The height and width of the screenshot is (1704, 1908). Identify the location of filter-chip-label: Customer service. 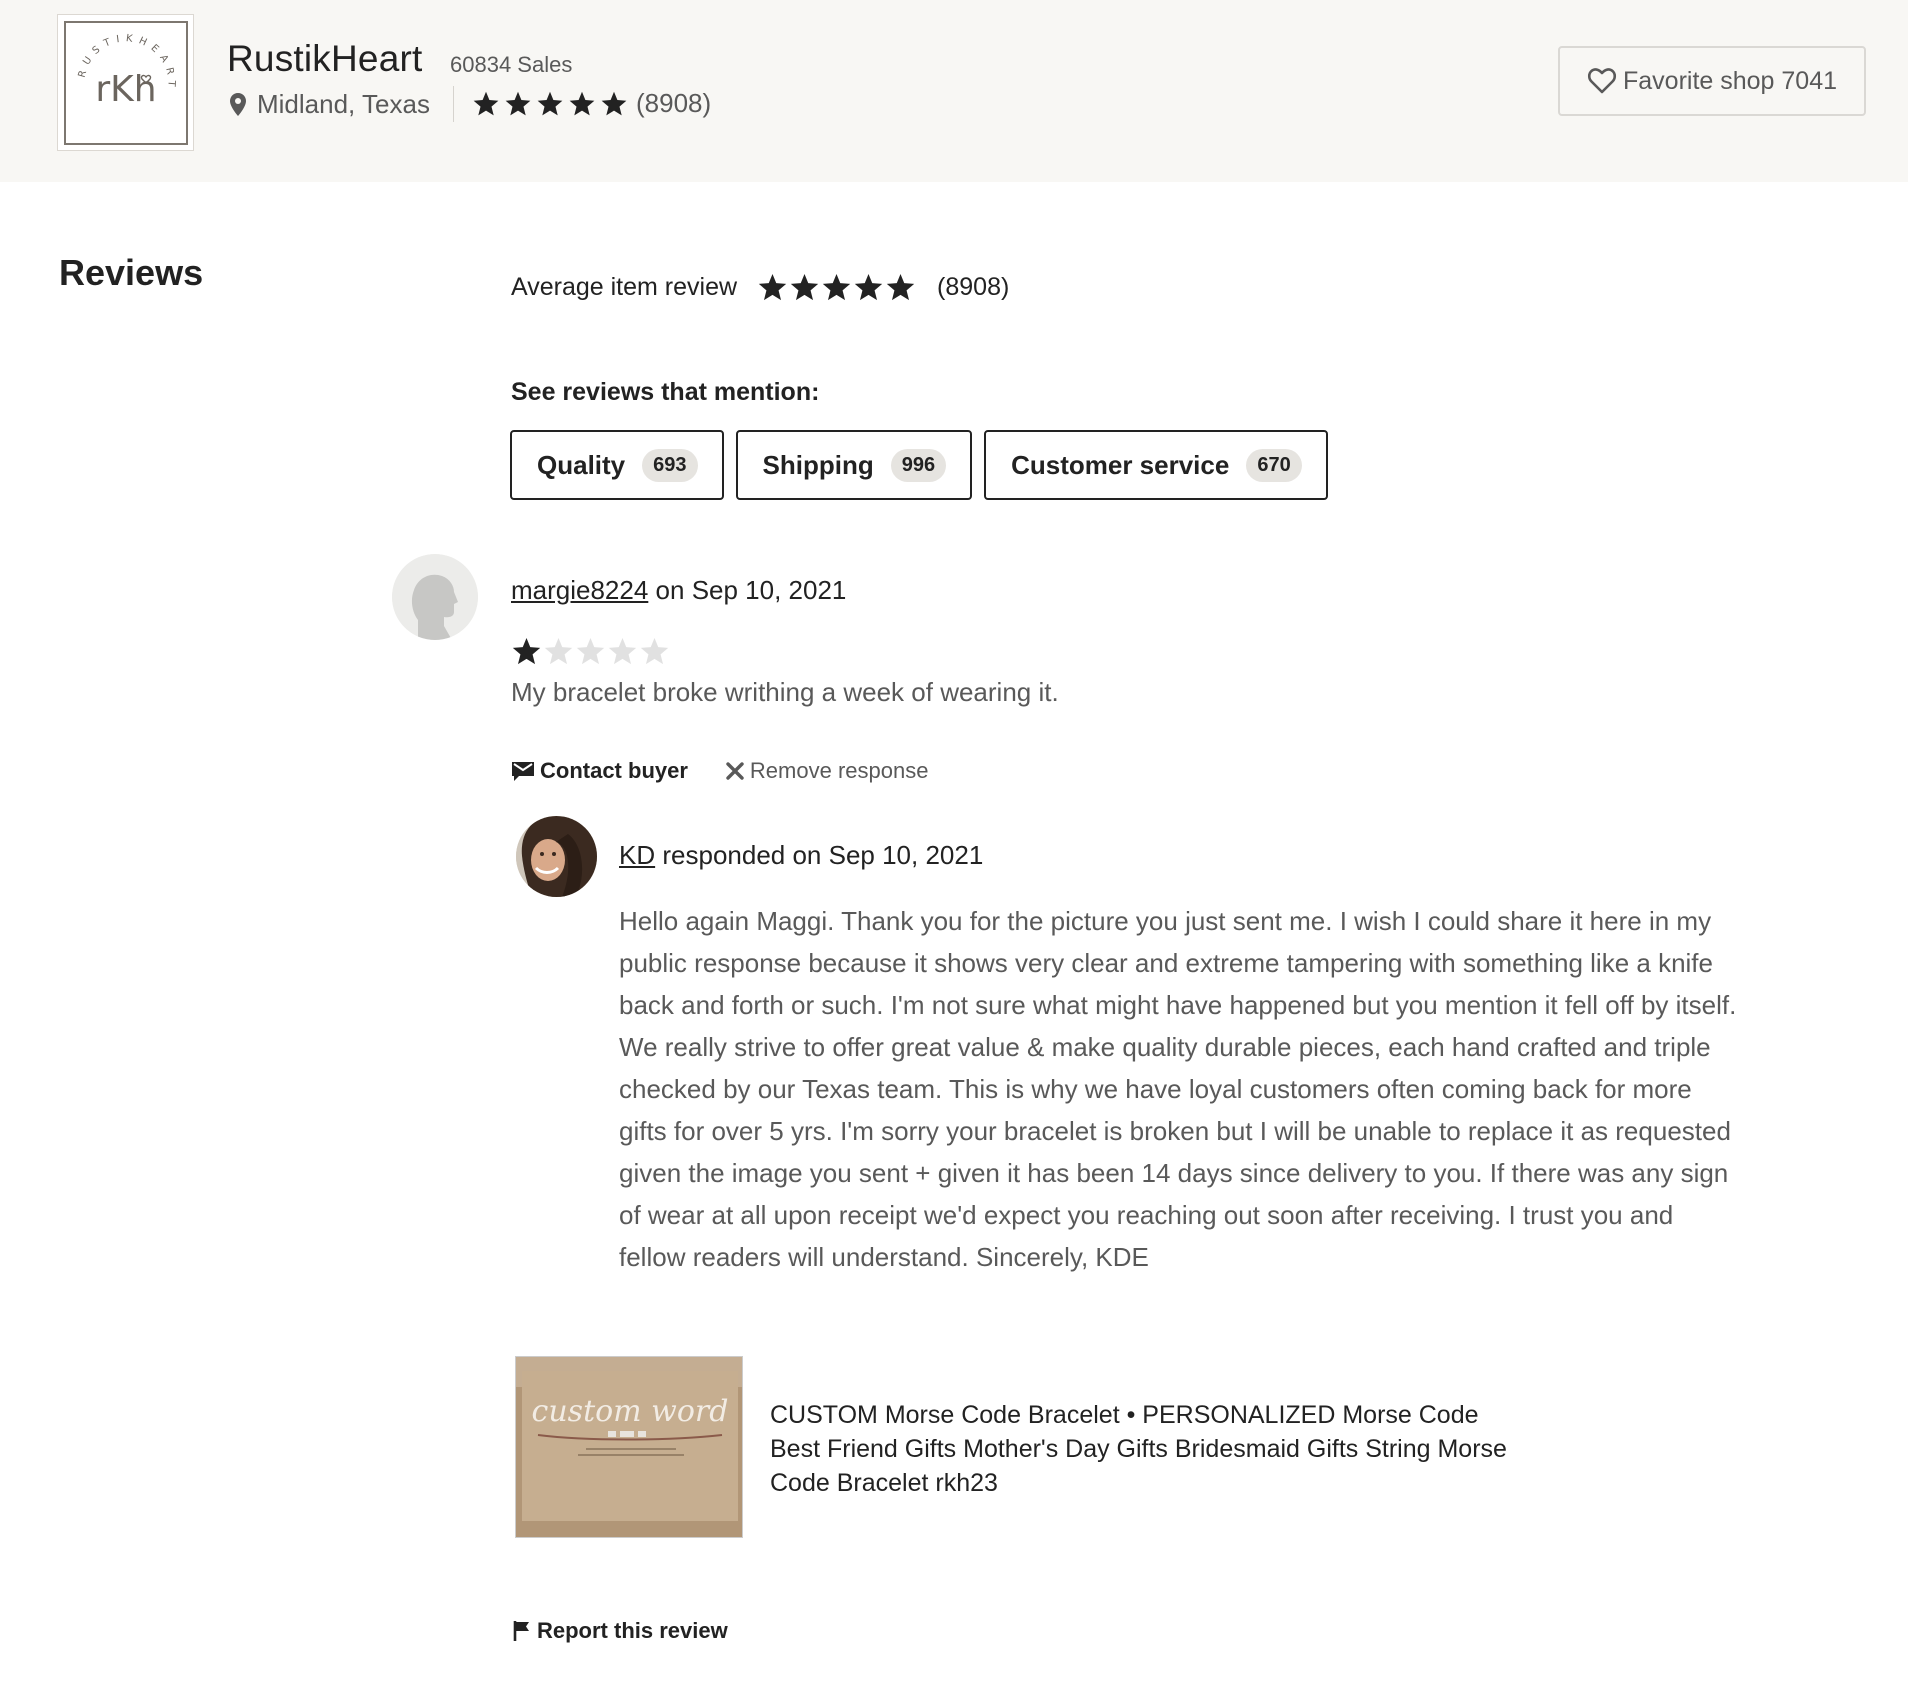
(1120, 464).